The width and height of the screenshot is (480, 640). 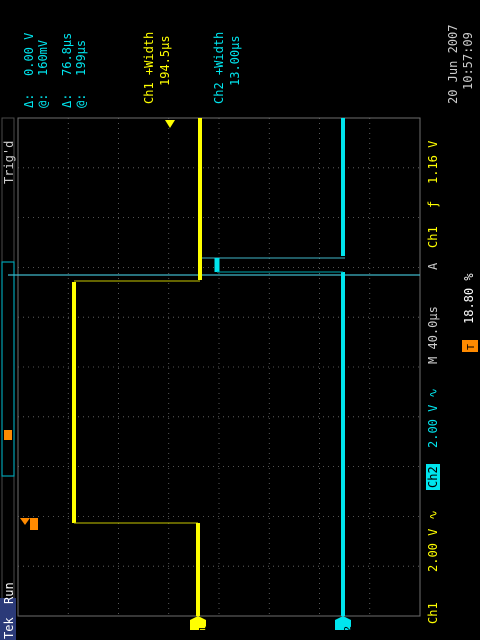 I want to click on date-label: 20 Jun 2007, so click(x=453, y=64).